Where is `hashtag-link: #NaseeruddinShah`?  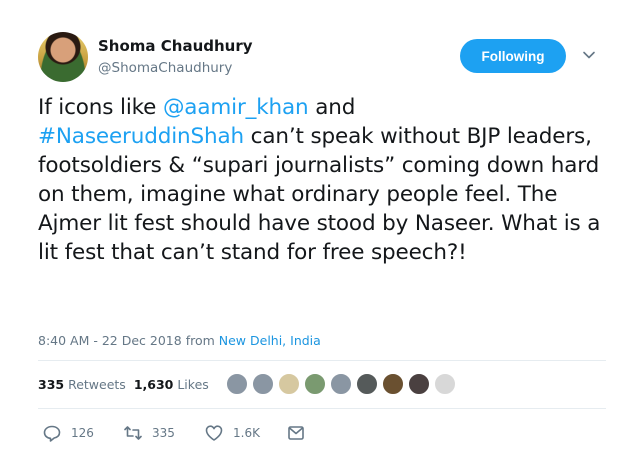
hashtag-link: #NaseeruddinShah is located at coordinates (141, 136).